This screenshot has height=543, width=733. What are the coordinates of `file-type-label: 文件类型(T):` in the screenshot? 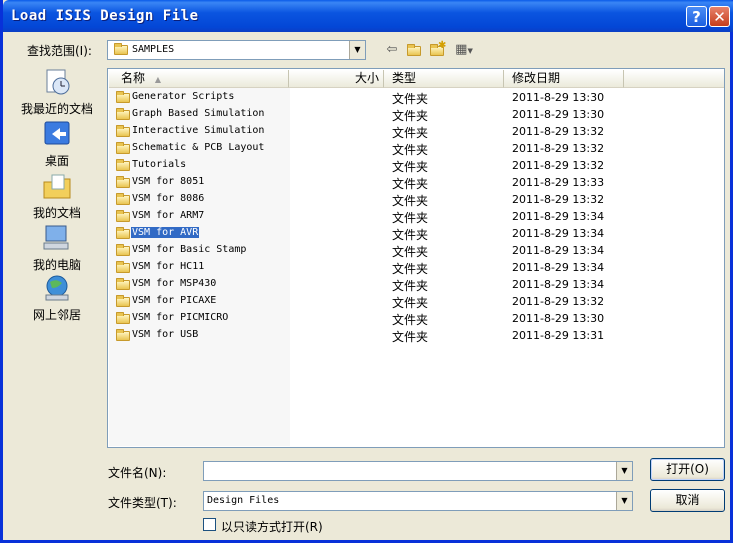 It's located at (142, 503).